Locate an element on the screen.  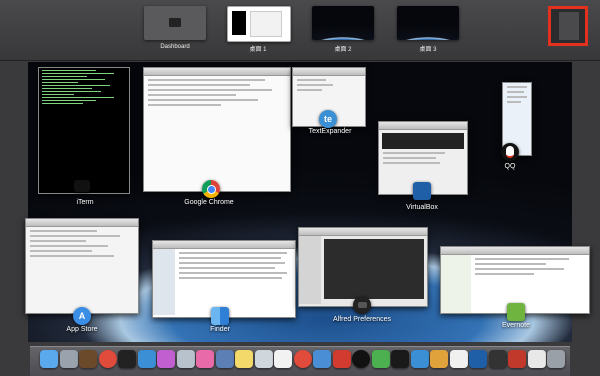
flower-icon is located at coordinates (166, 359).